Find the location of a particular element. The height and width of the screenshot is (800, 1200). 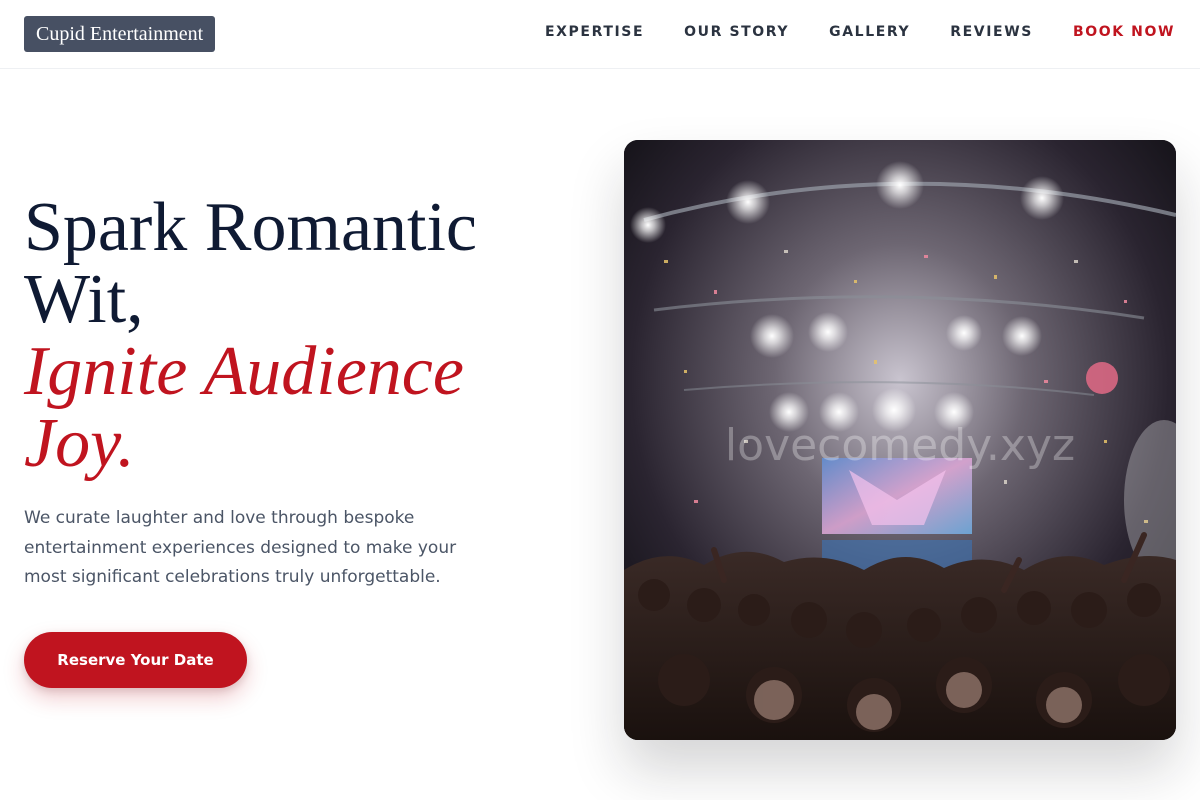

nav-link-reviews: REVIEWS is located at coordinates (991, 32).